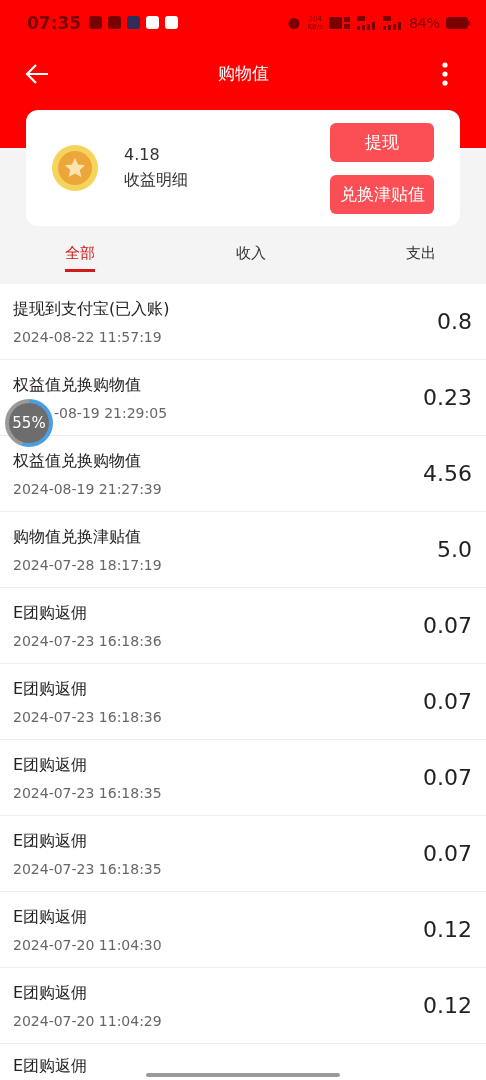 The image size is (486, 1080). I want to click on balance-amount: 4.18, so click(142, 154).